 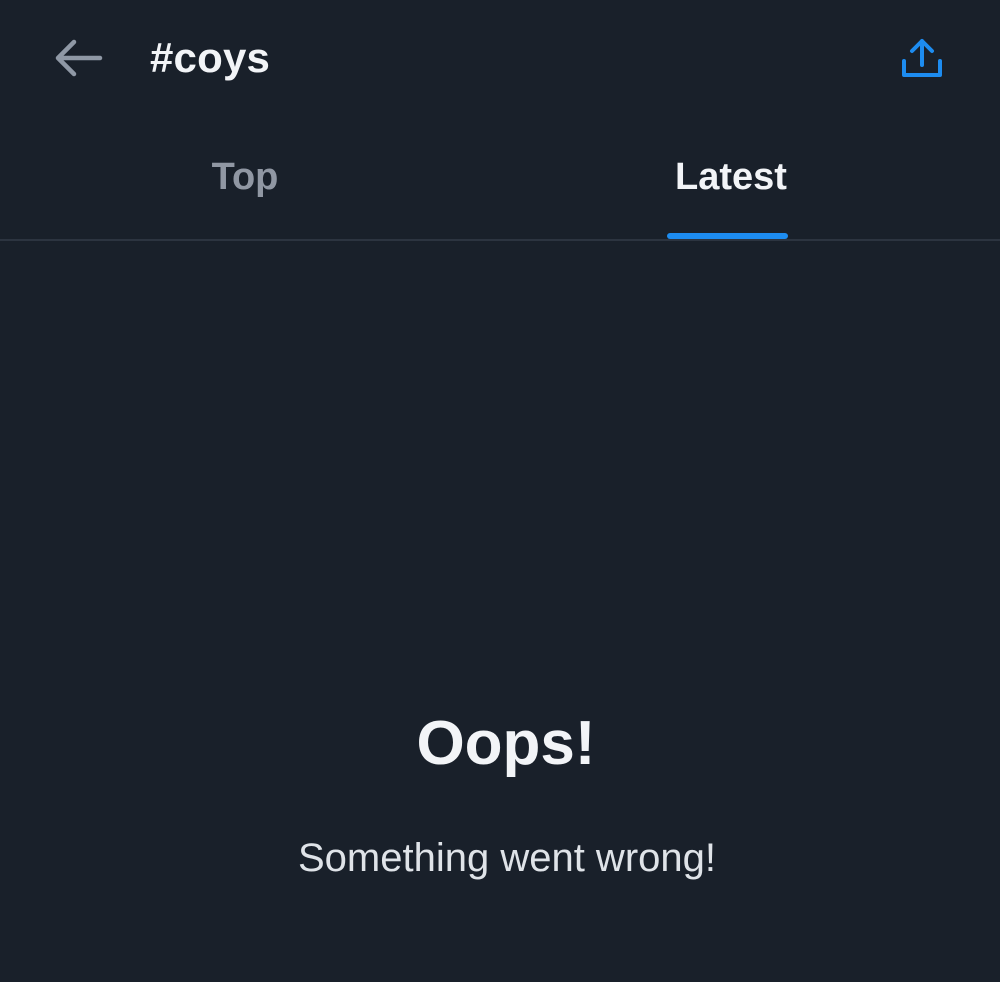 I want to click on tab-latest: Latest, so click(x=750, y=178).